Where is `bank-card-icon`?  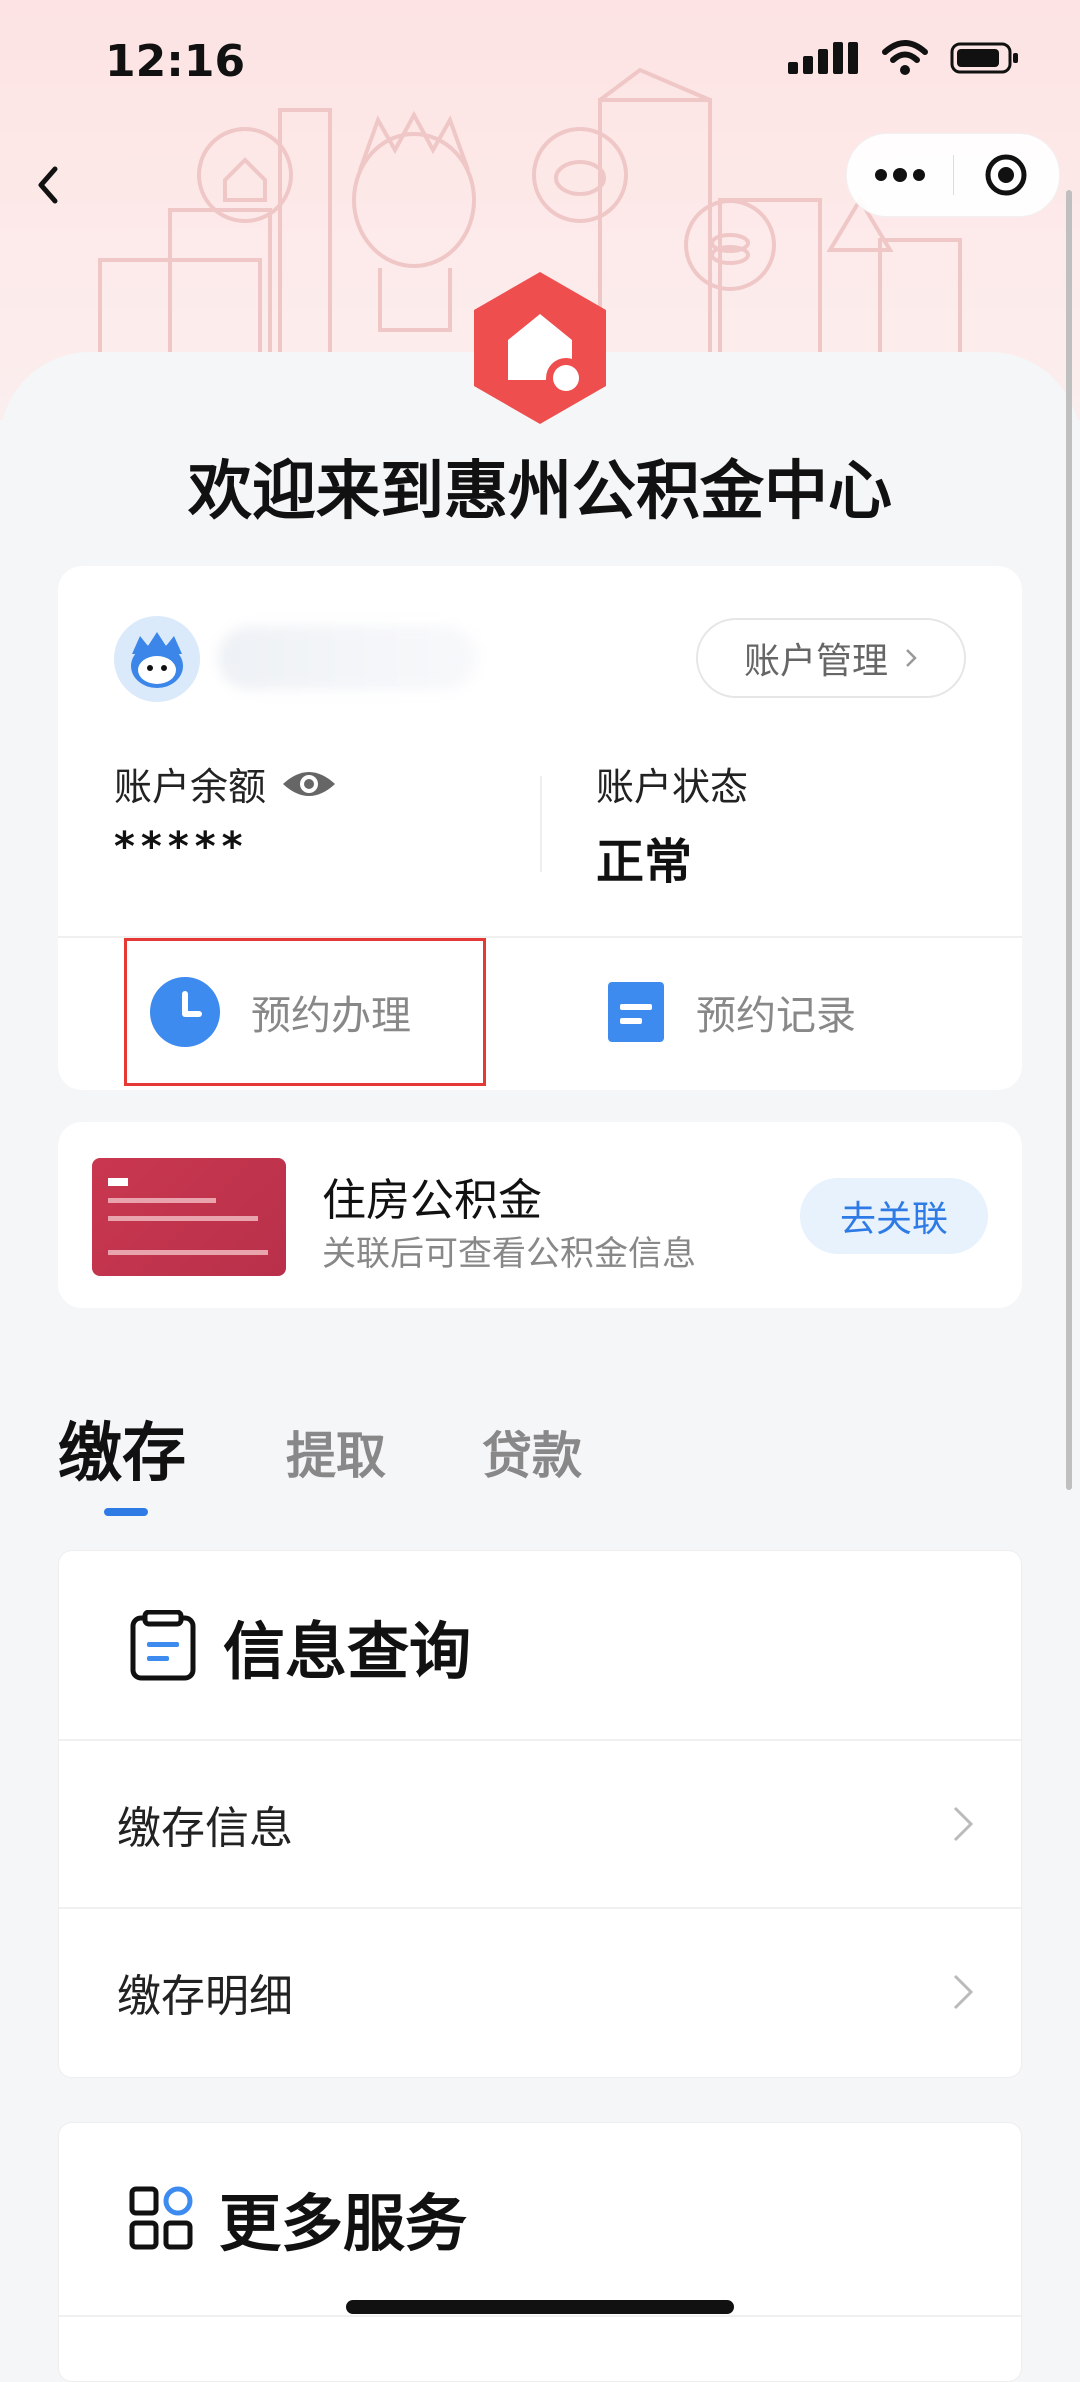
bank-card-icon is located at coordinates (189, 1217).